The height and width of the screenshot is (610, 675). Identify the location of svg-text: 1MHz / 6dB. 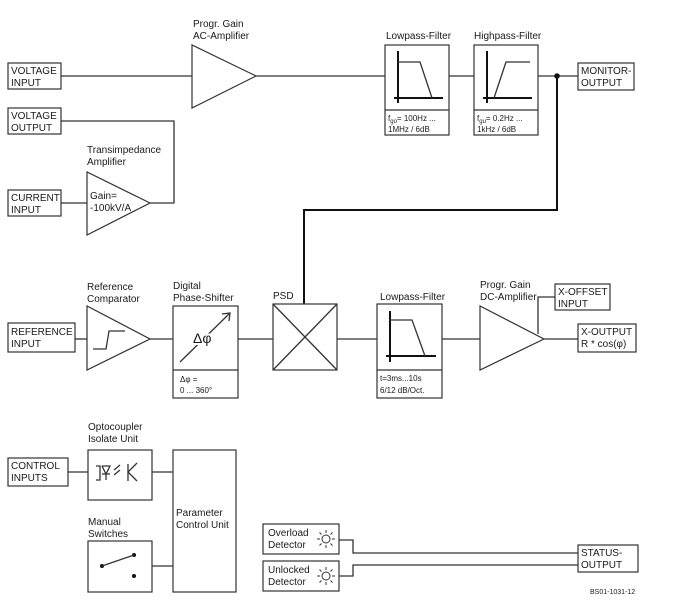
(409, 129).